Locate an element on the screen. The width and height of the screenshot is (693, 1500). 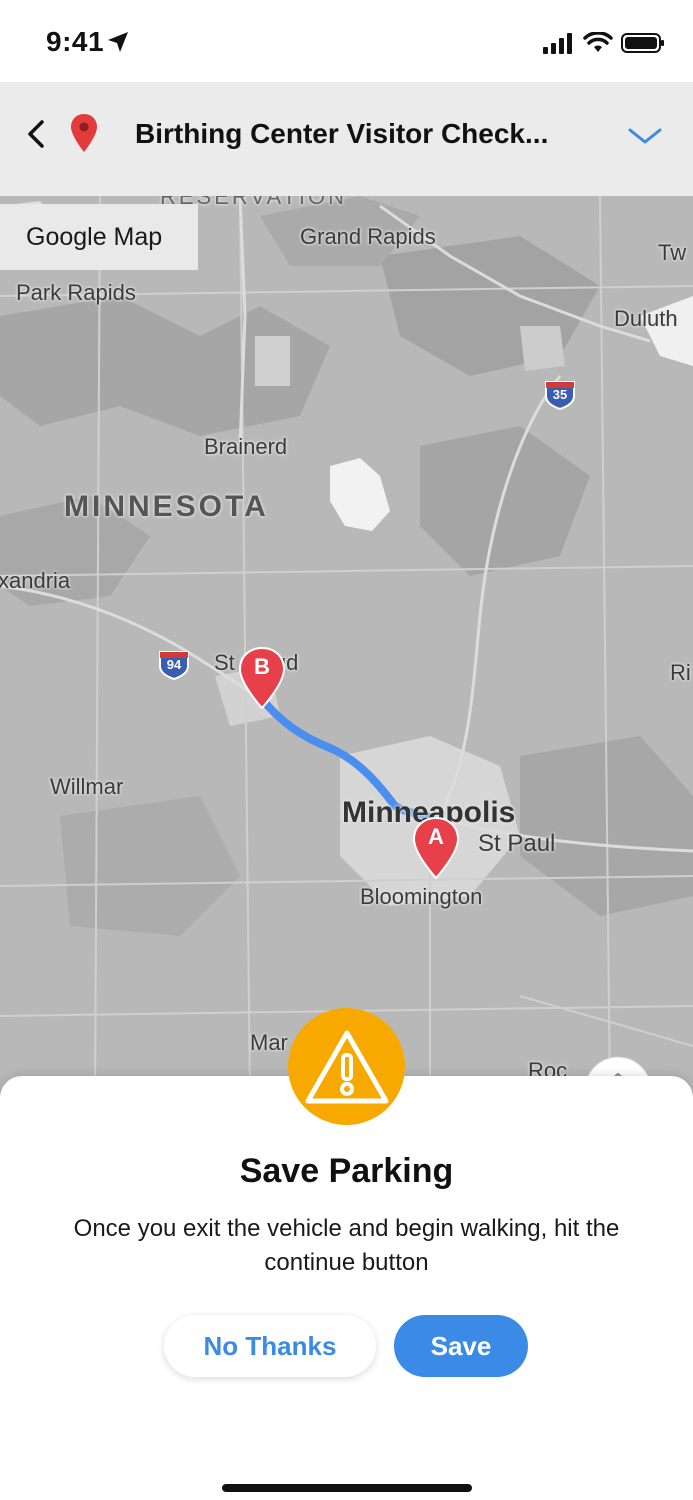
map-label-reservation: RESERVATION is located at coordinates (254, 202).